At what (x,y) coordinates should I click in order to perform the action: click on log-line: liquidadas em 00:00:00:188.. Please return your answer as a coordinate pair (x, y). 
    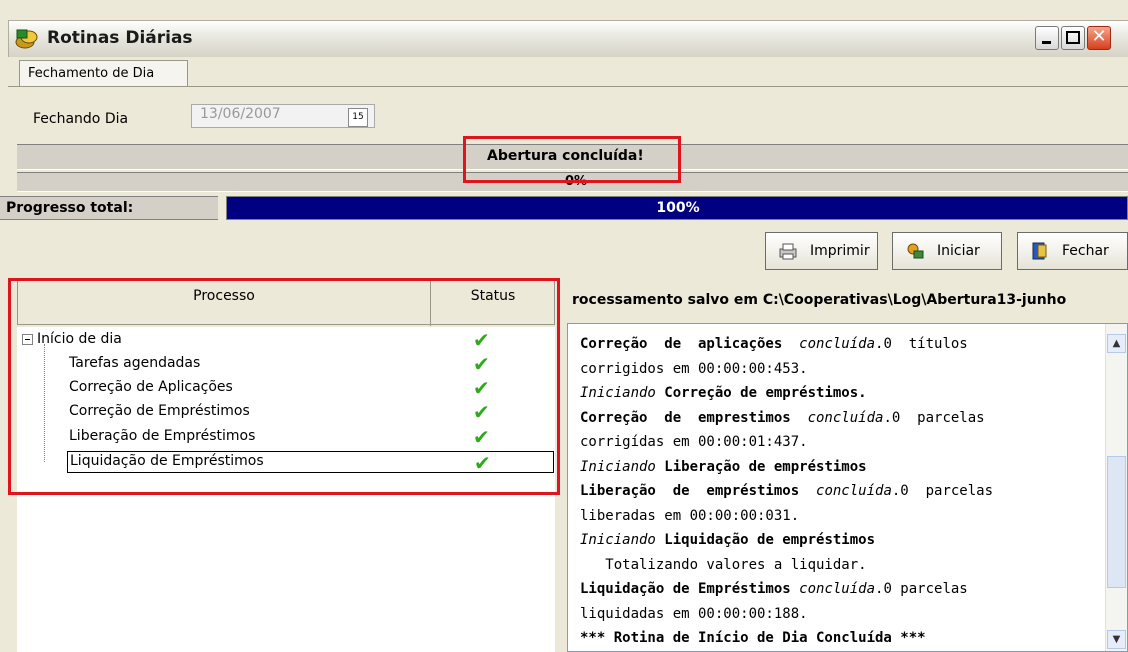
    Looking at the image, I should click on (694, 613).